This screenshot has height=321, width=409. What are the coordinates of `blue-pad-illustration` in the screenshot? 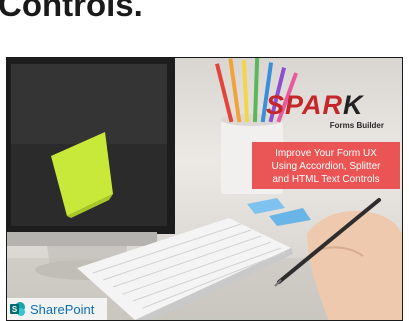 It's located at (266, 206).